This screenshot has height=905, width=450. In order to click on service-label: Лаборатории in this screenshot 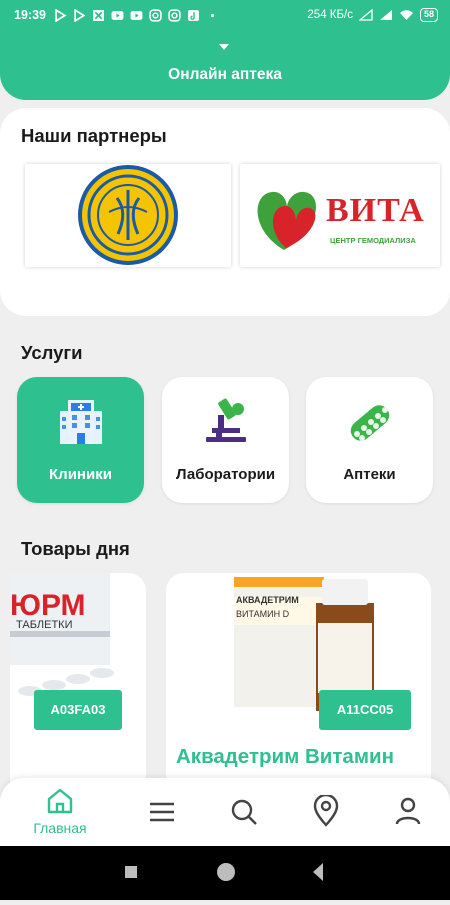, I will do `click(225, 474)`.